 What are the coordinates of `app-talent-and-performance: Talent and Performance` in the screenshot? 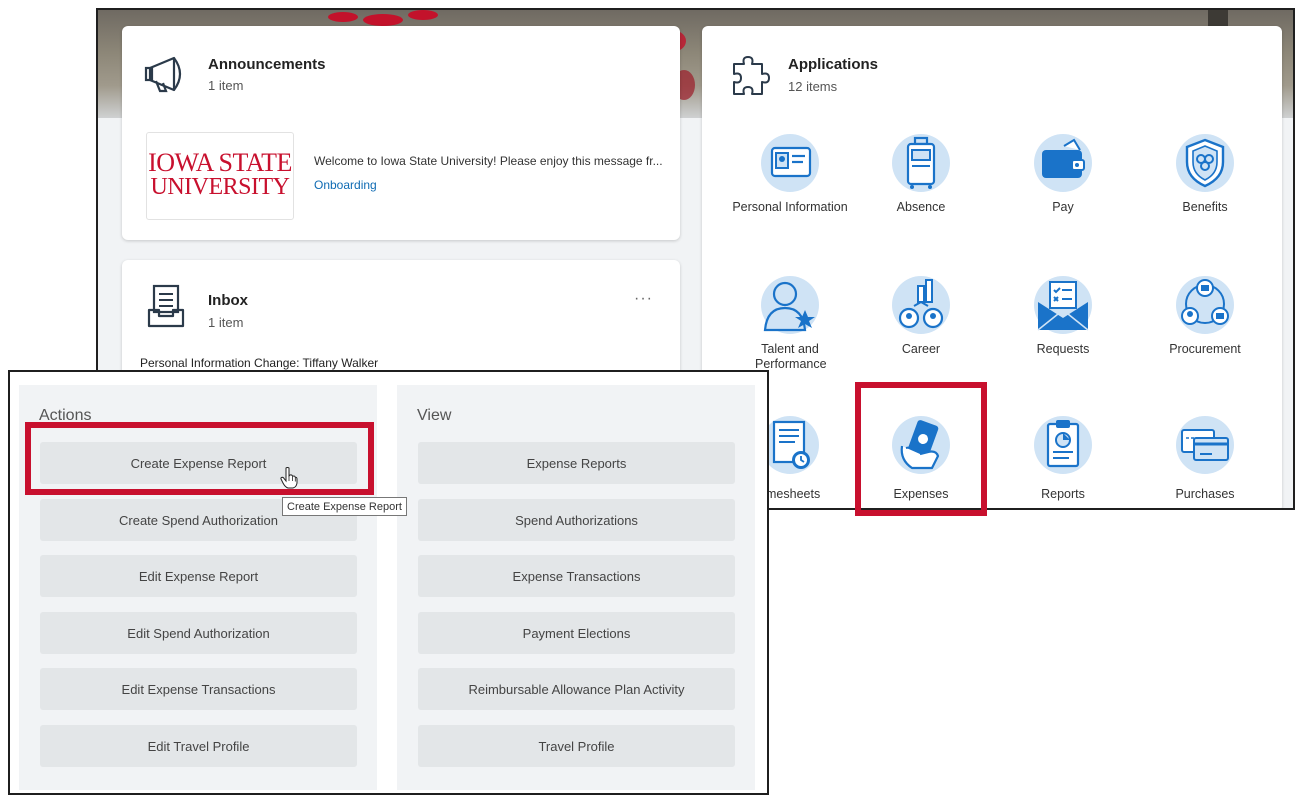 It's located at (790, 324).